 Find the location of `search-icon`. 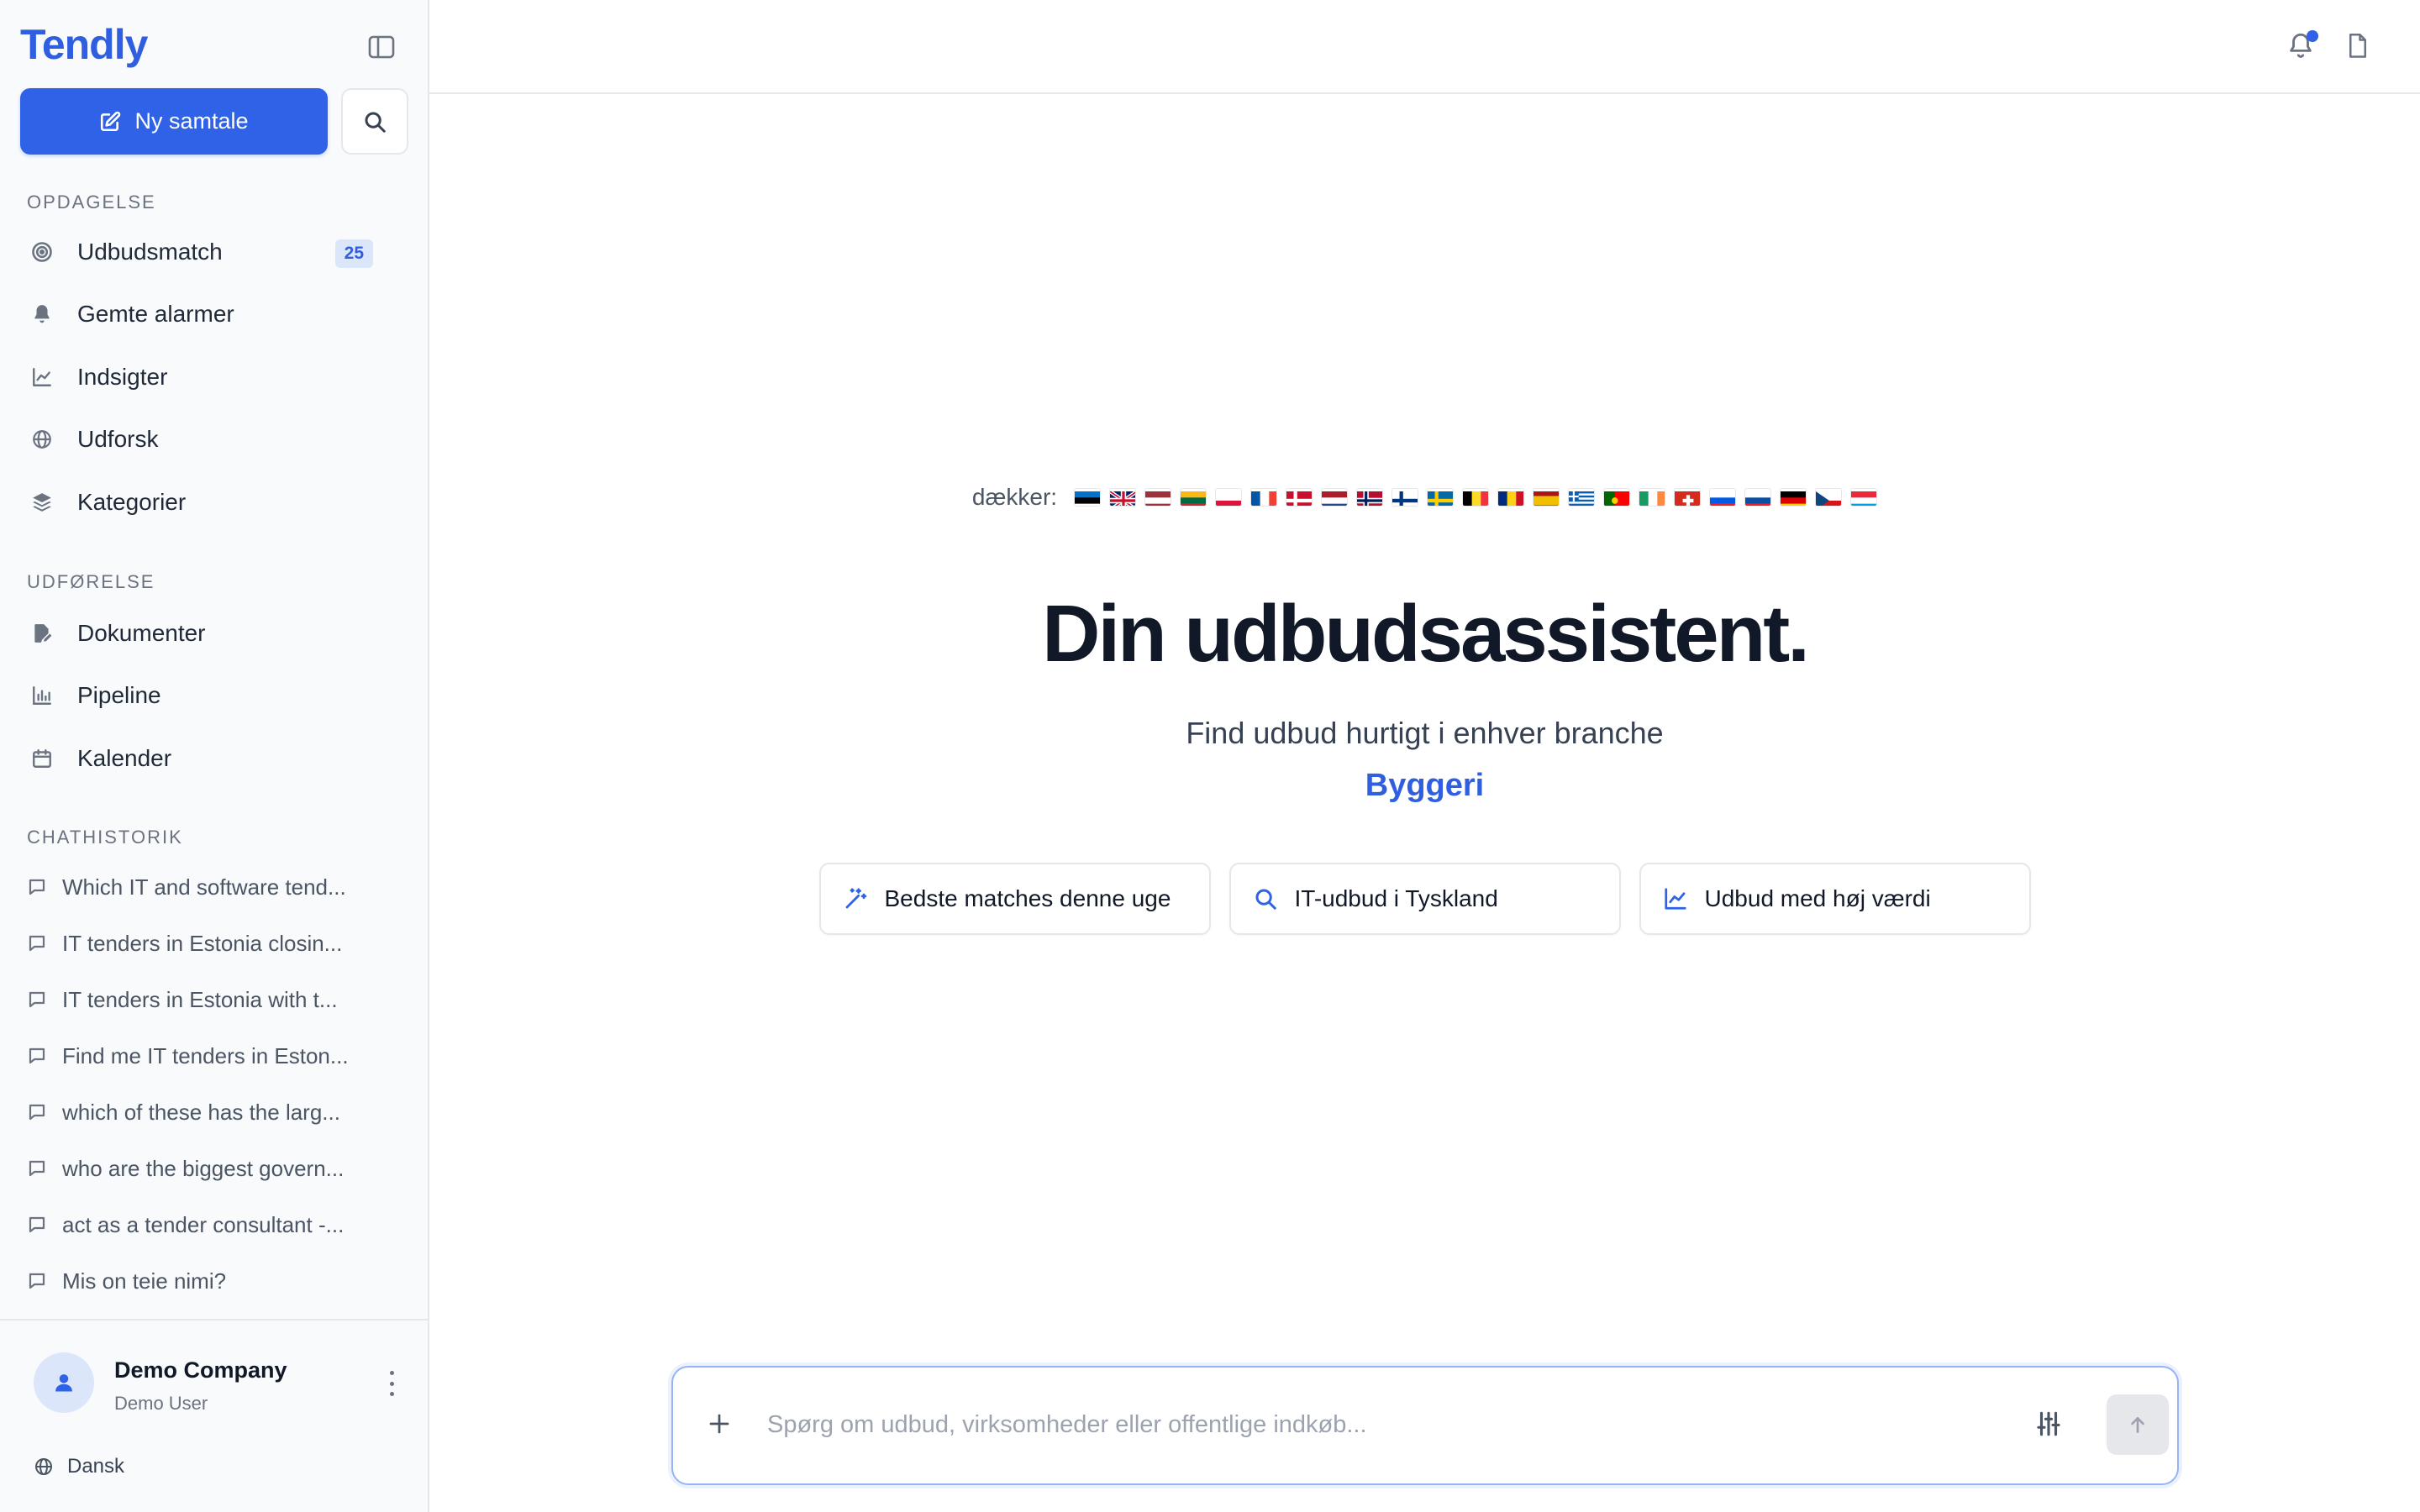

search-icon is located at coordinates (375, 122).